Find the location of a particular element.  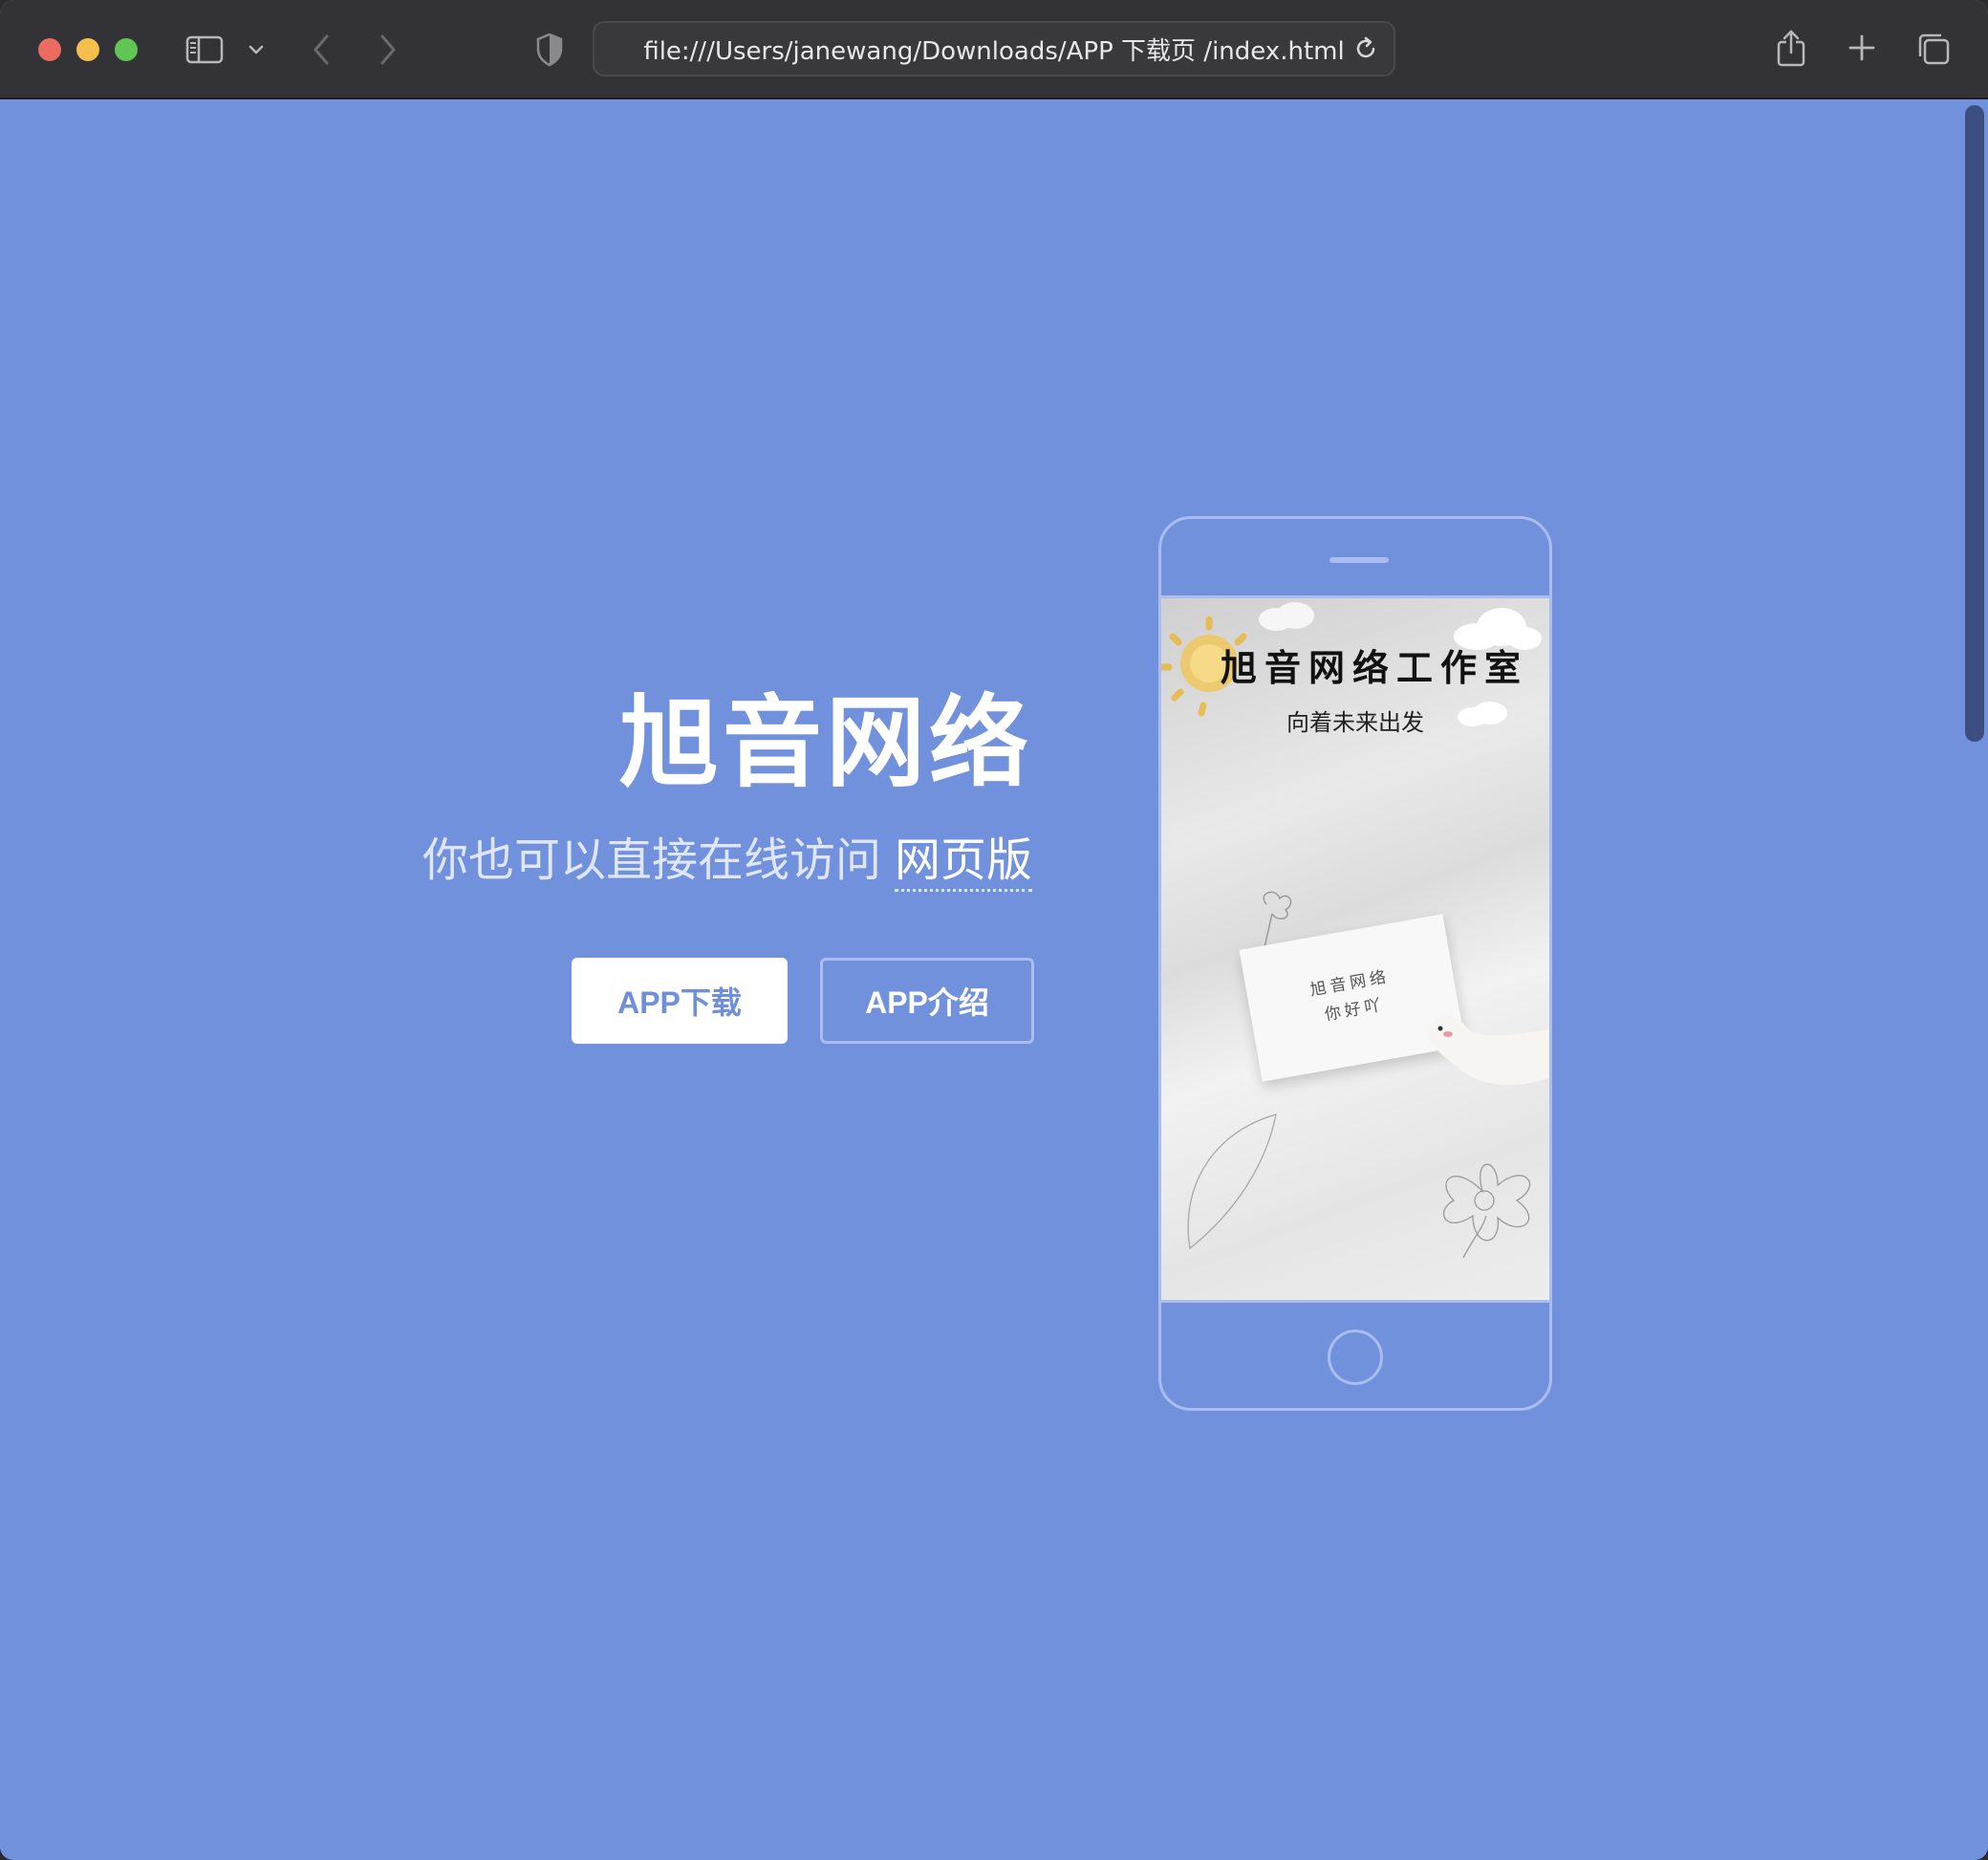

phone-mockup: 旭音网络工作室 向着未来出发 旭音网络 你好吖 is located at coordinates (1355, 963).